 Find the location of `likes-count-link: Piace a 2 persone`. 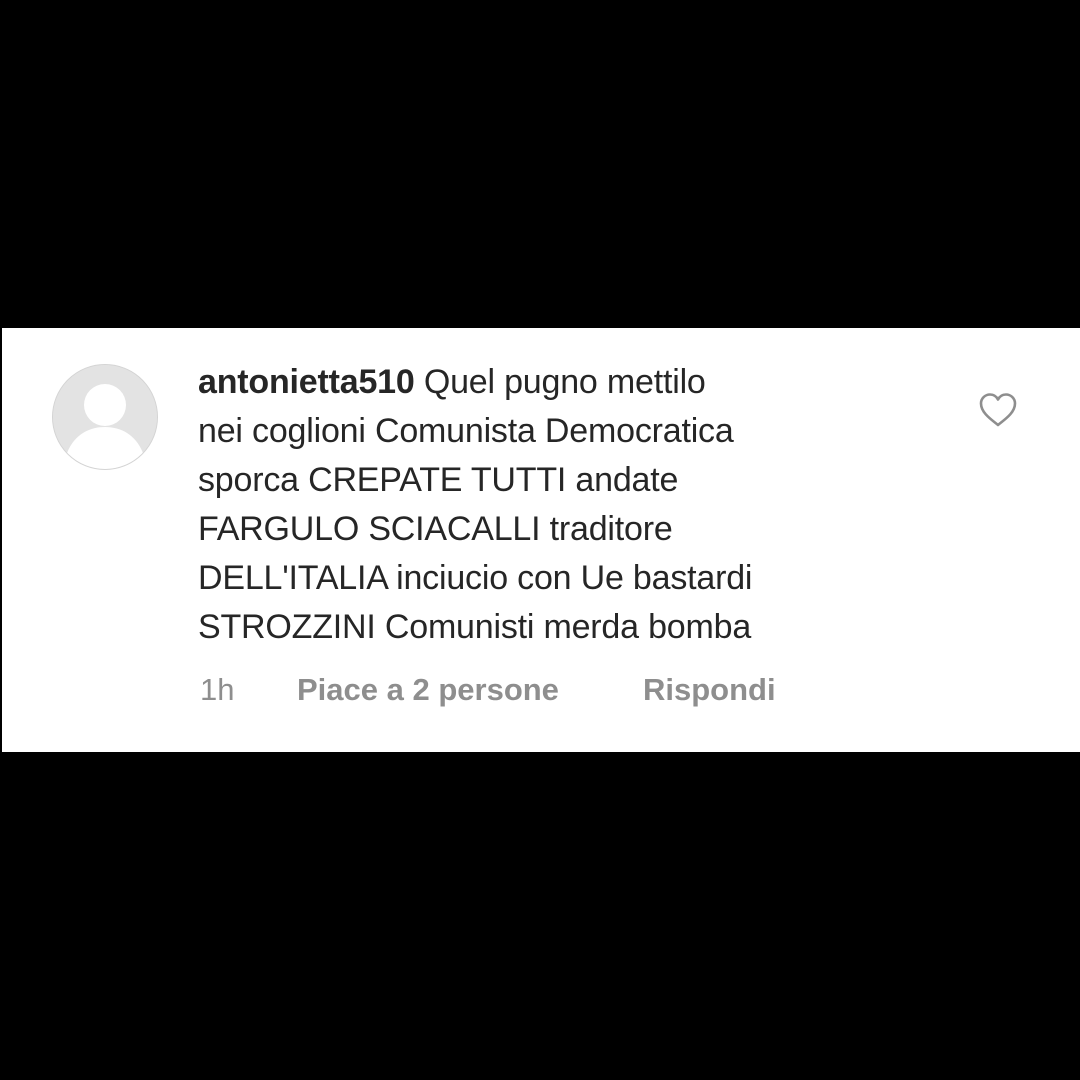

likes-count-link: Piace a 2 persone is located at coordinates (470, 690).